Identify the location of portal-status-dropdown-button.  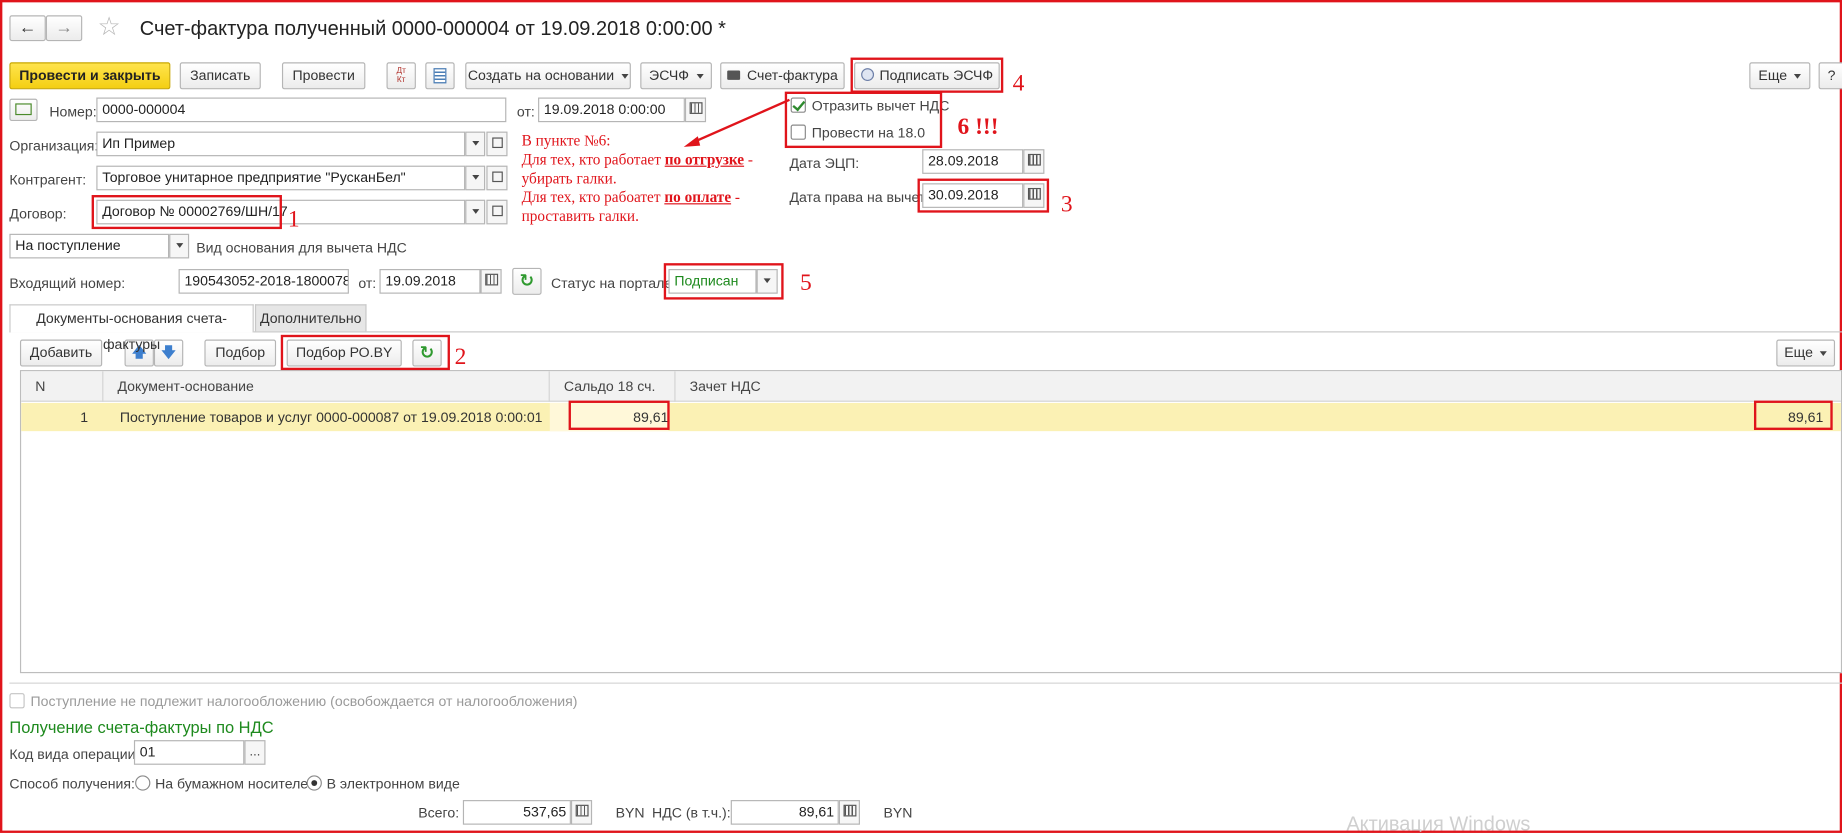
(767, 281).